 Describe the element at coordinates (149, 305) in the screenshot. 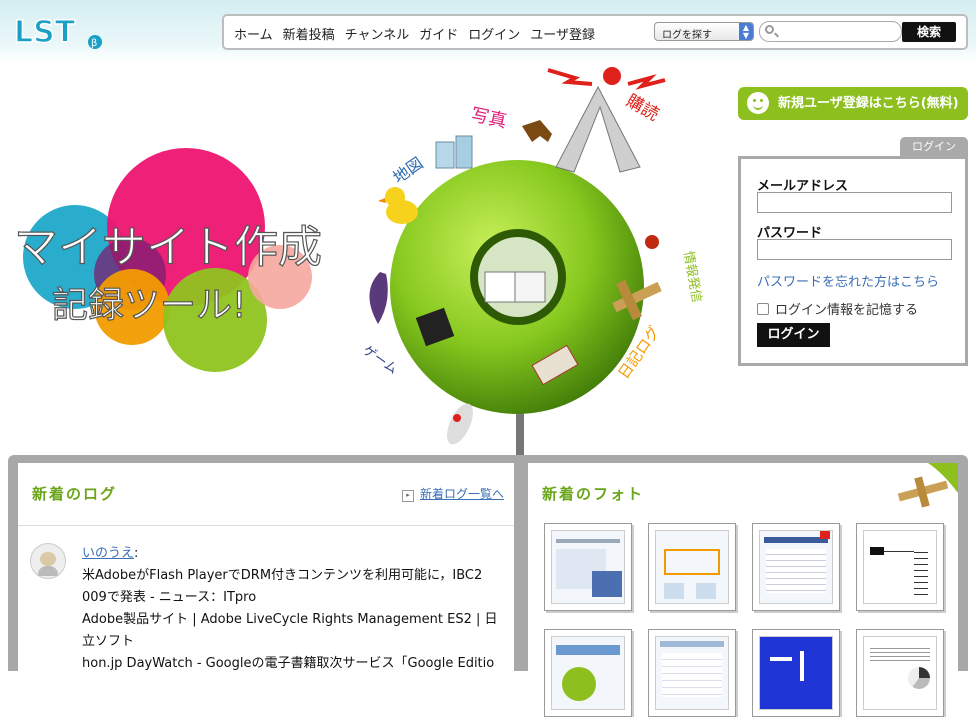

I see `hero-title-line2: 記録ツール!` at that location.